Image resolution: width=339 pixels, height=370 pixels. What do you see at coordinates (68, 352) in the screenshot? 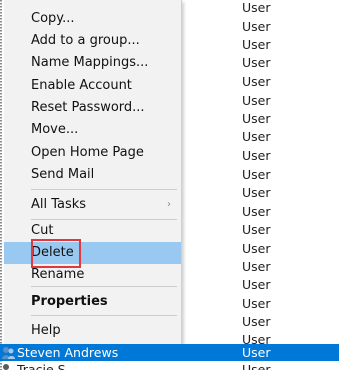
I see `row-name: Steven Andrews` at bounding box center [68, 352].